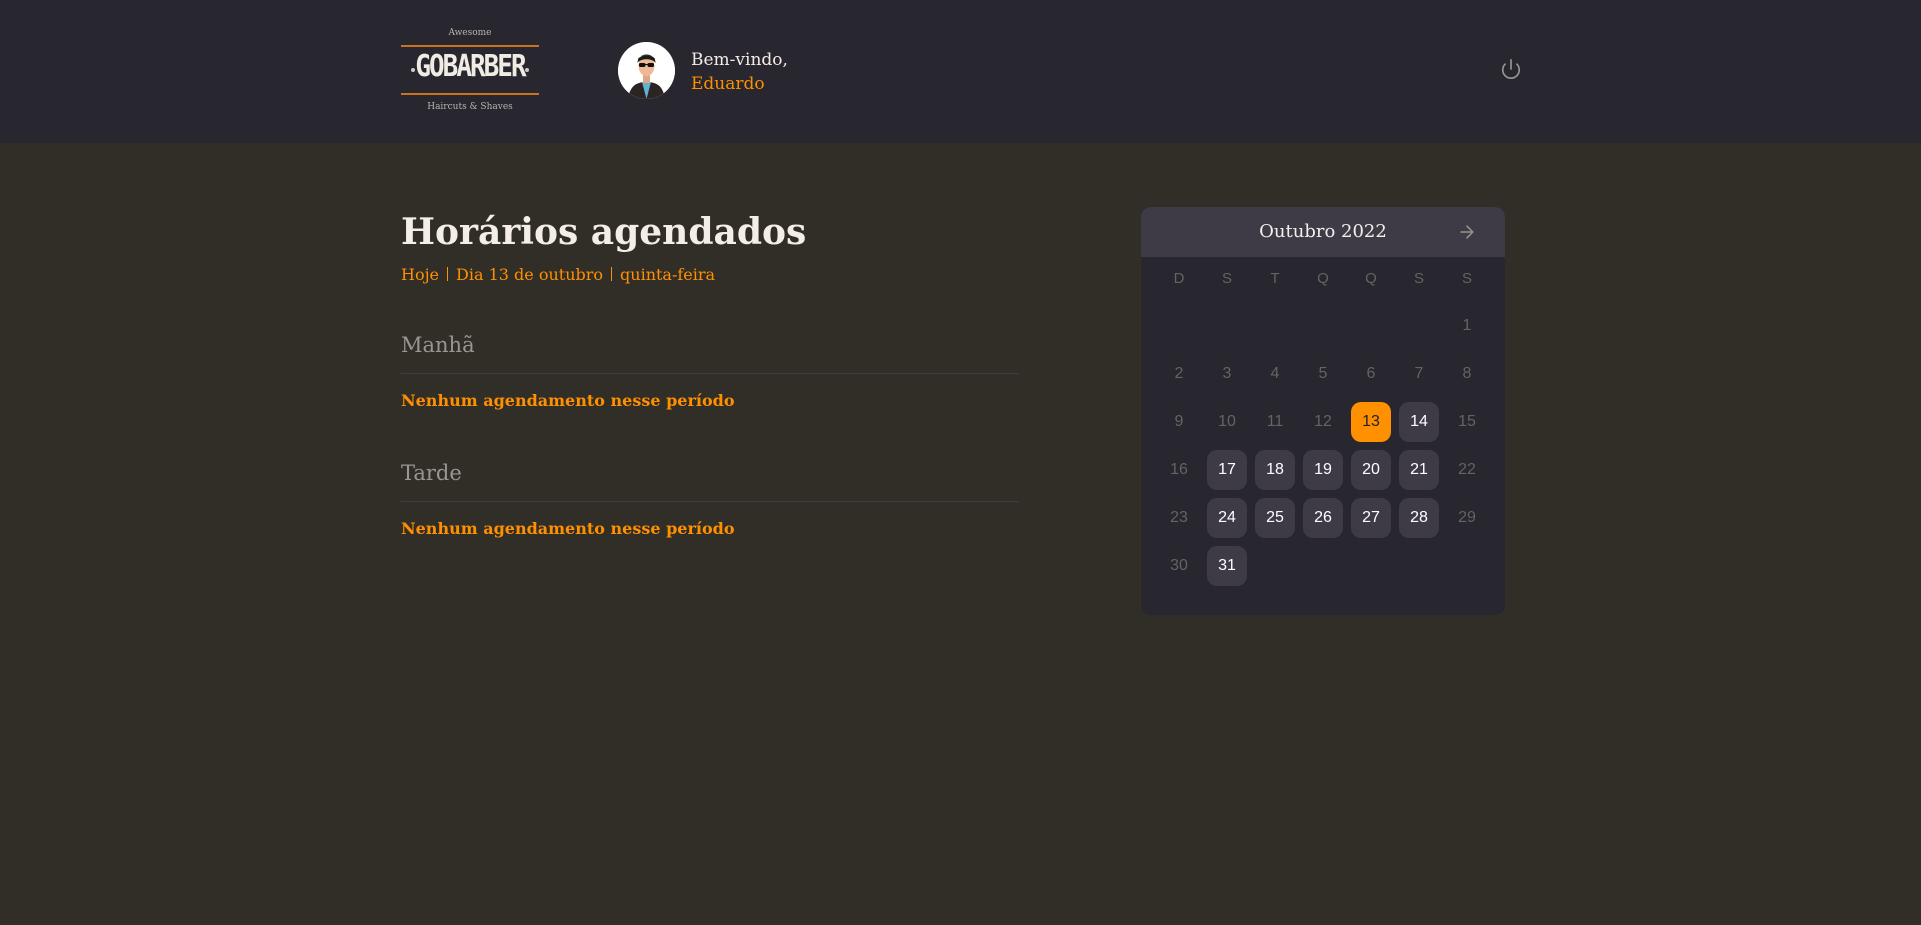 The width and height of the screenshot is (1921, 925). I want to click on calendar-day: 19, so click(1323, 470).